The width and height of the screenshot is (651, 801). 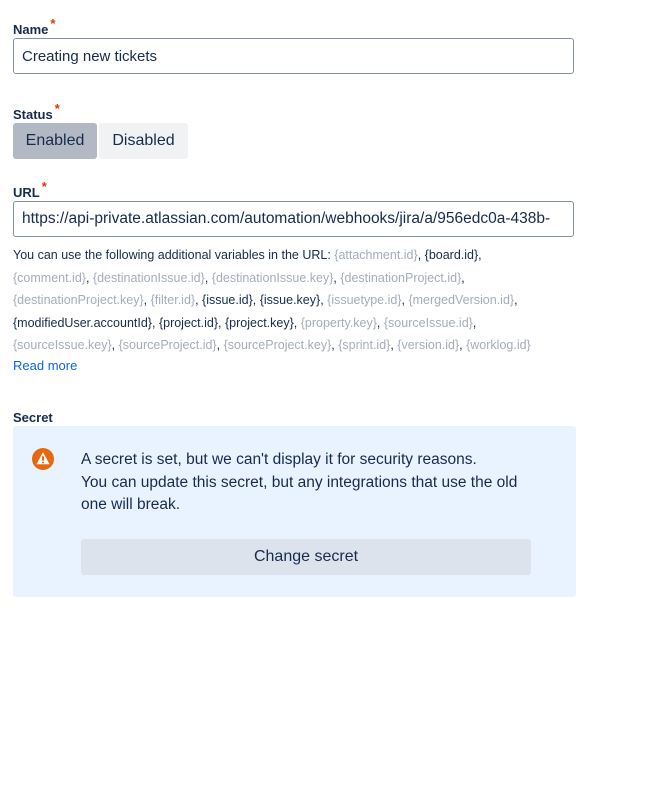 What do you see at coordinates (290, 300) in the screenshot?
I see `url-variable: {issue.key}` at bounding box center [290, 300].